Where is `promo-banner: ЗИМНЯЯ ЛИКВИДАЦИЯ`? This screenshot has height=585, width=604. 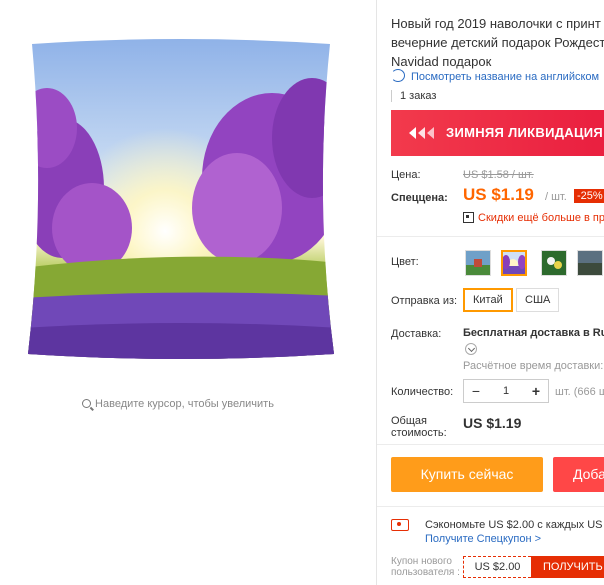 promo-banner: ЗИМНЯЯ ЛИКВИДАЦИЯ is located at coordinates (497, 133).